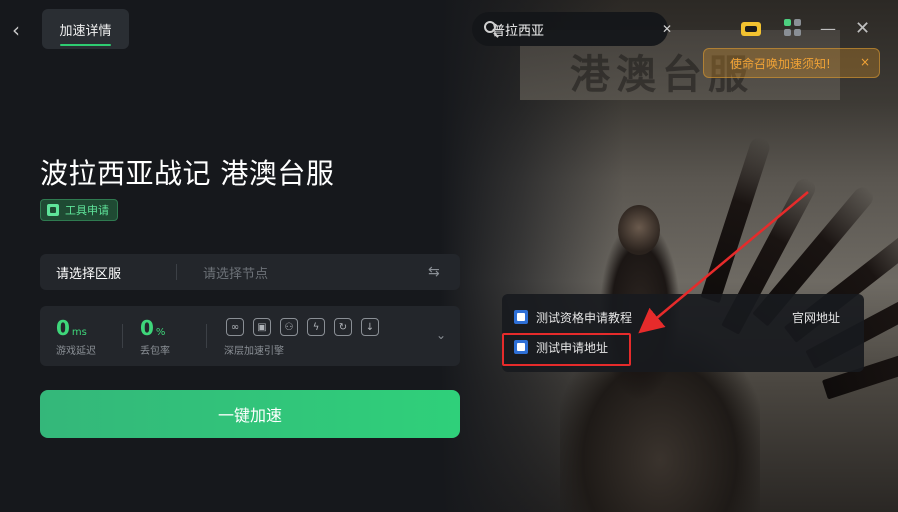  What do you see at coordinates (147, 328) in the screenshot?
I see `loss-value: 0` at bounding box center [147, 328].